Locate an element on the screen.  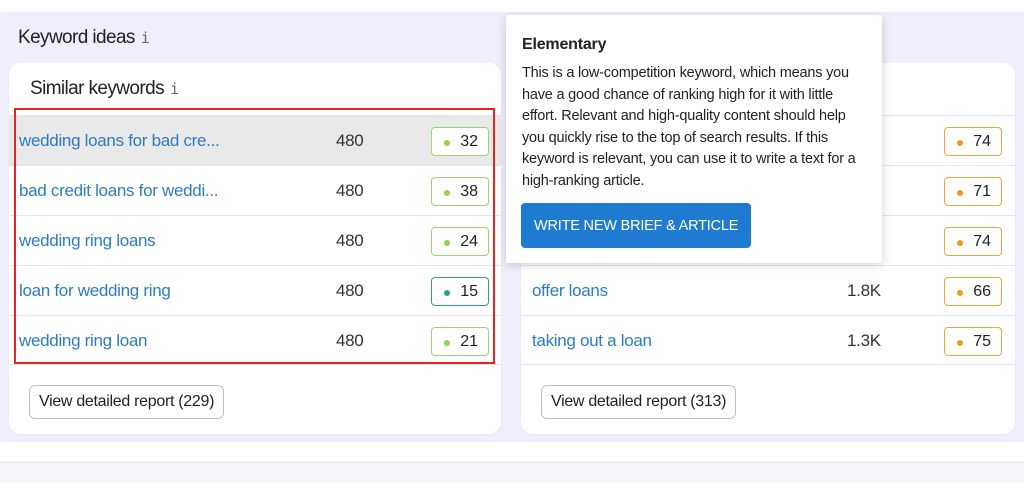
keyword-link: taking out a loan is located at coordinates (592, 341).